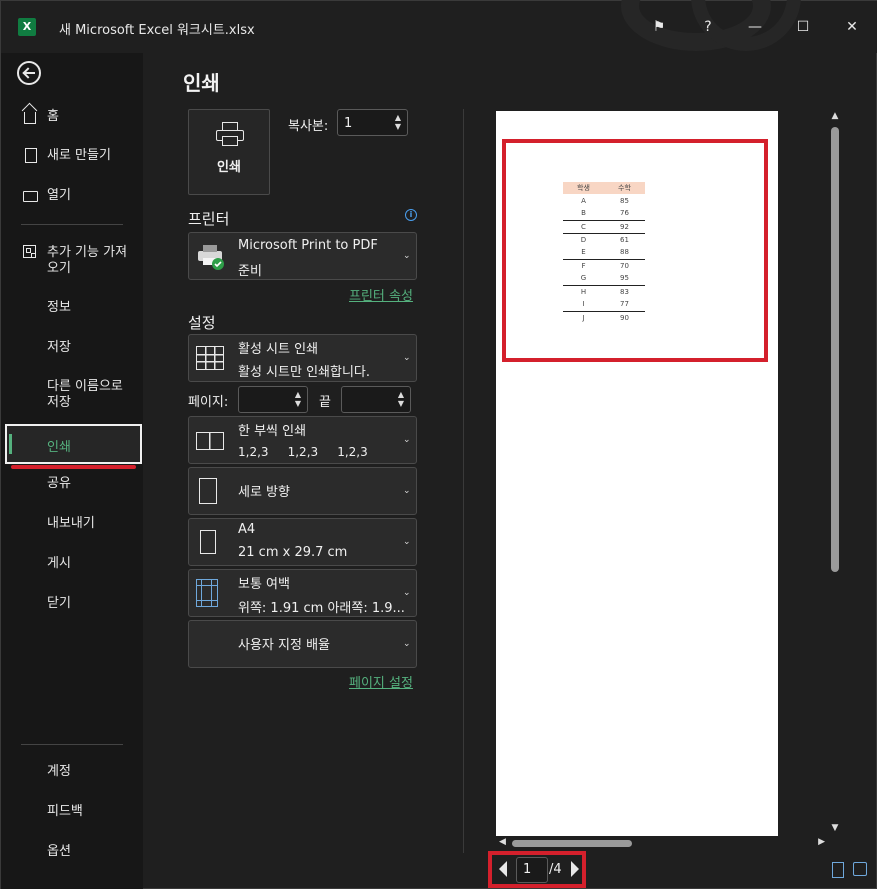 This screenshot has height=889, width=877. Describe the element at coordinates (835, 116) in the screenshot. I see `scroll-up-arrow-icon: ▲` at that location.